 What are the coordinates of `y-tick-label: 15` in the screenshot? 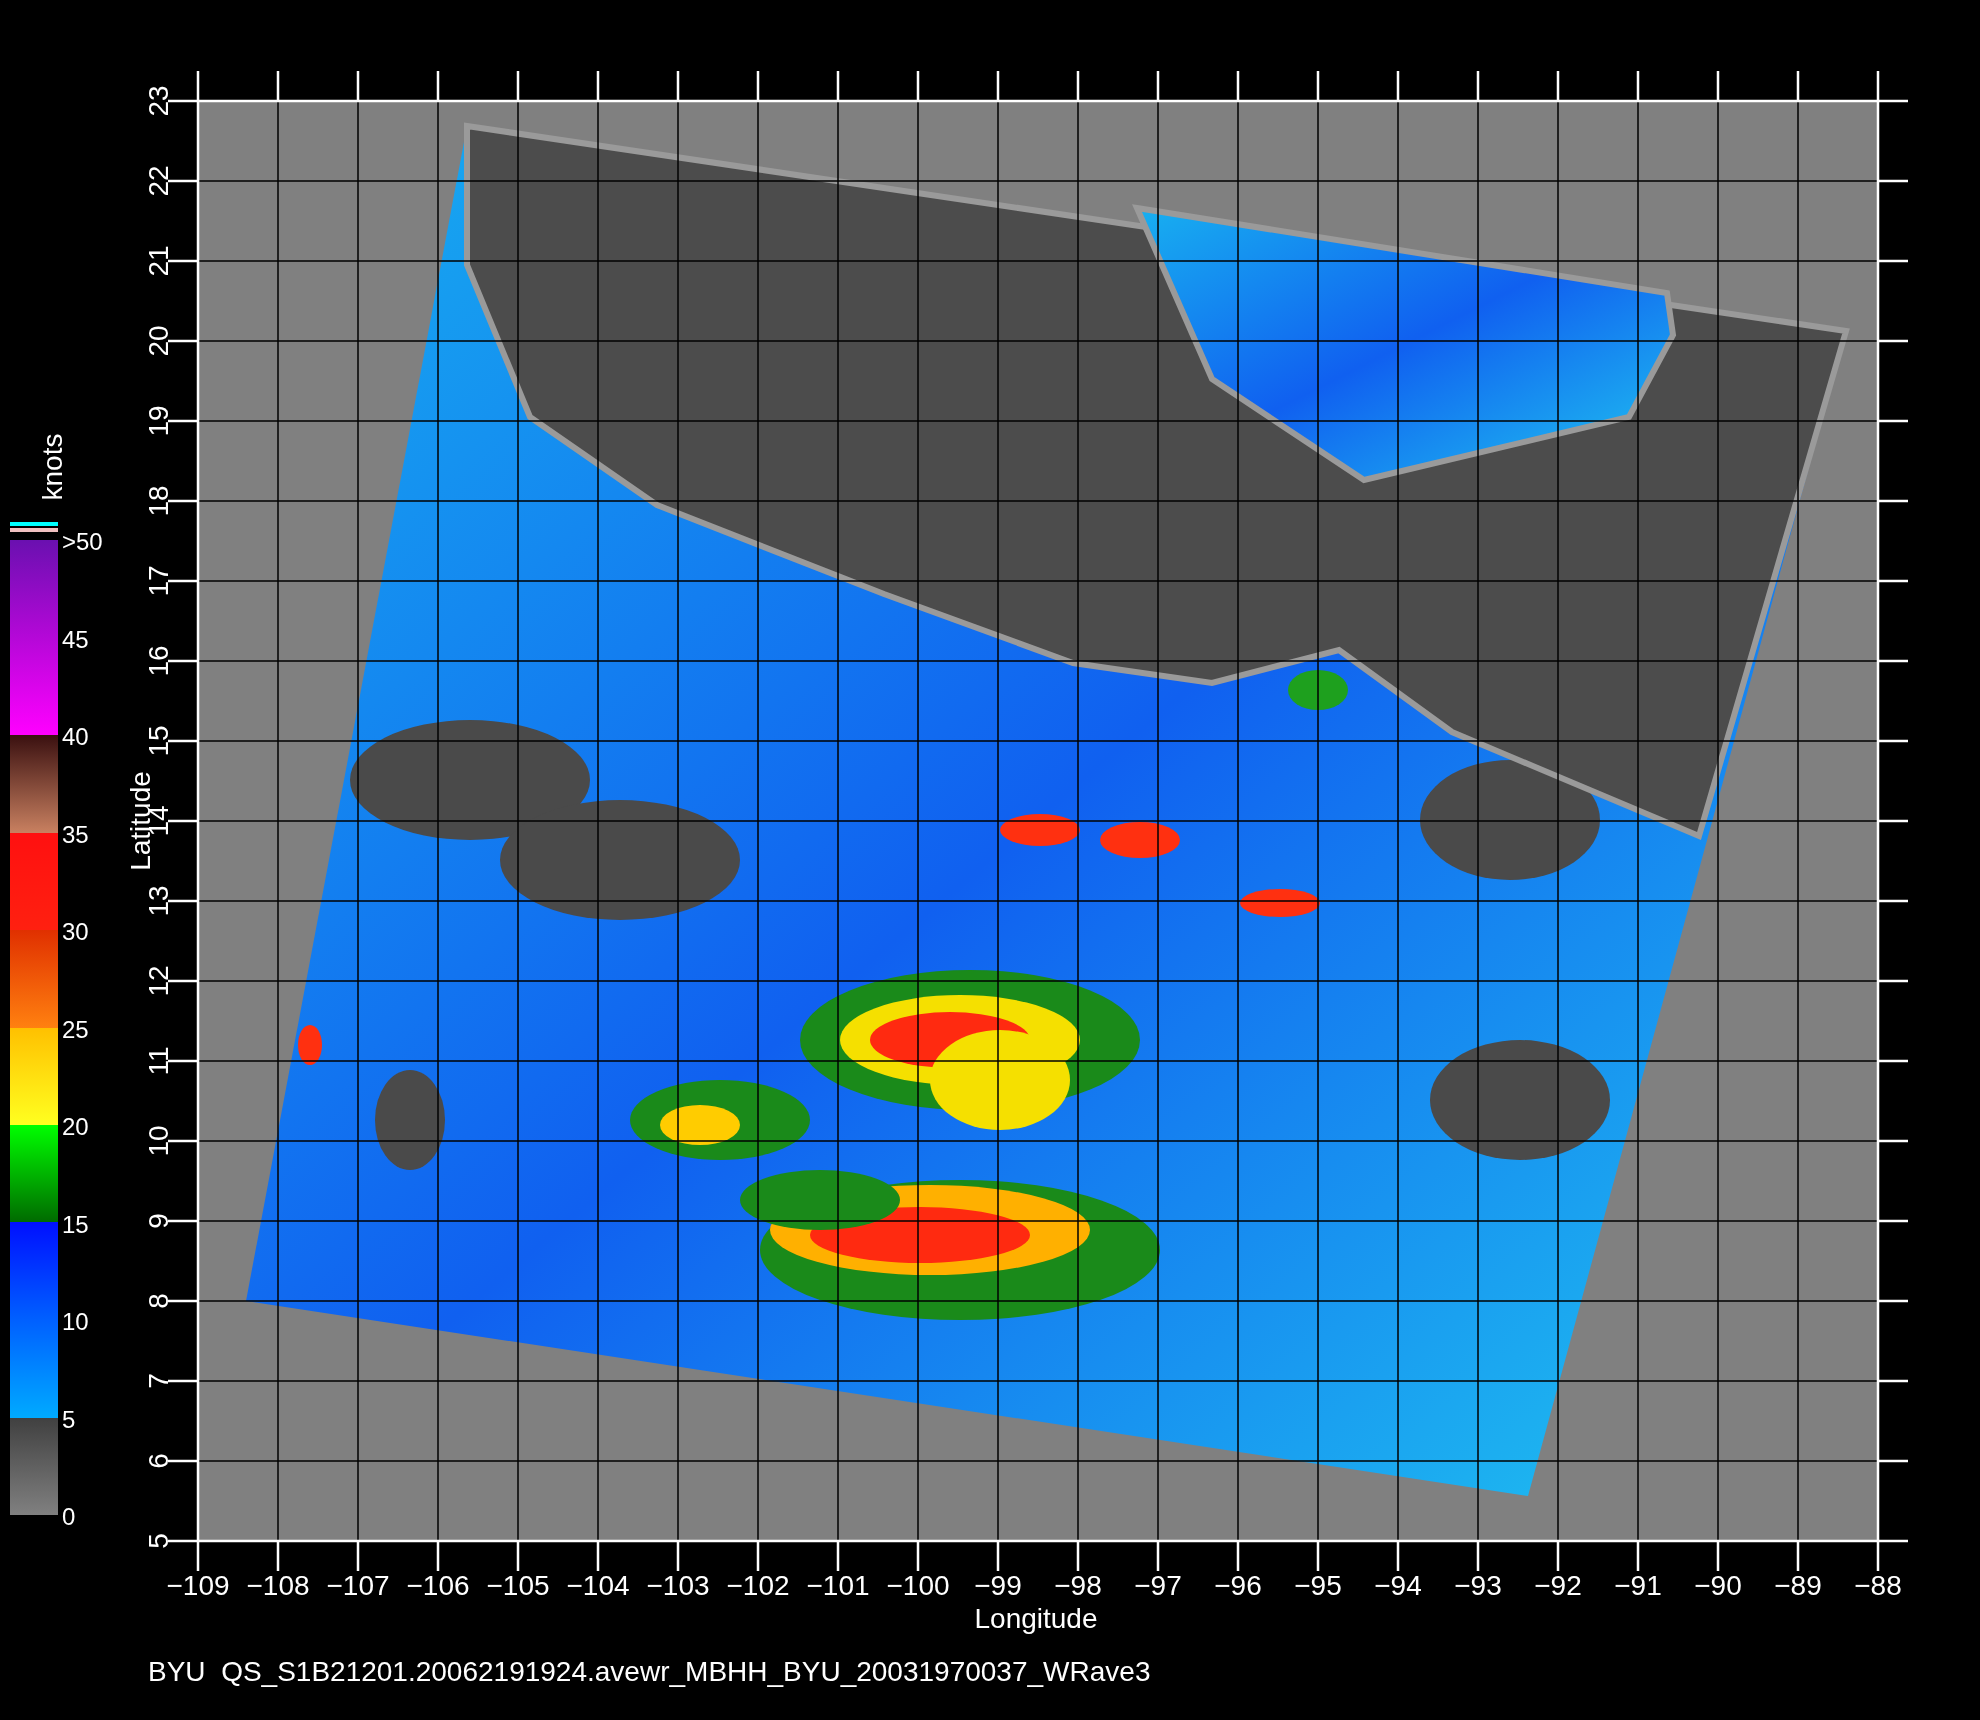 It's located at (158, 741).